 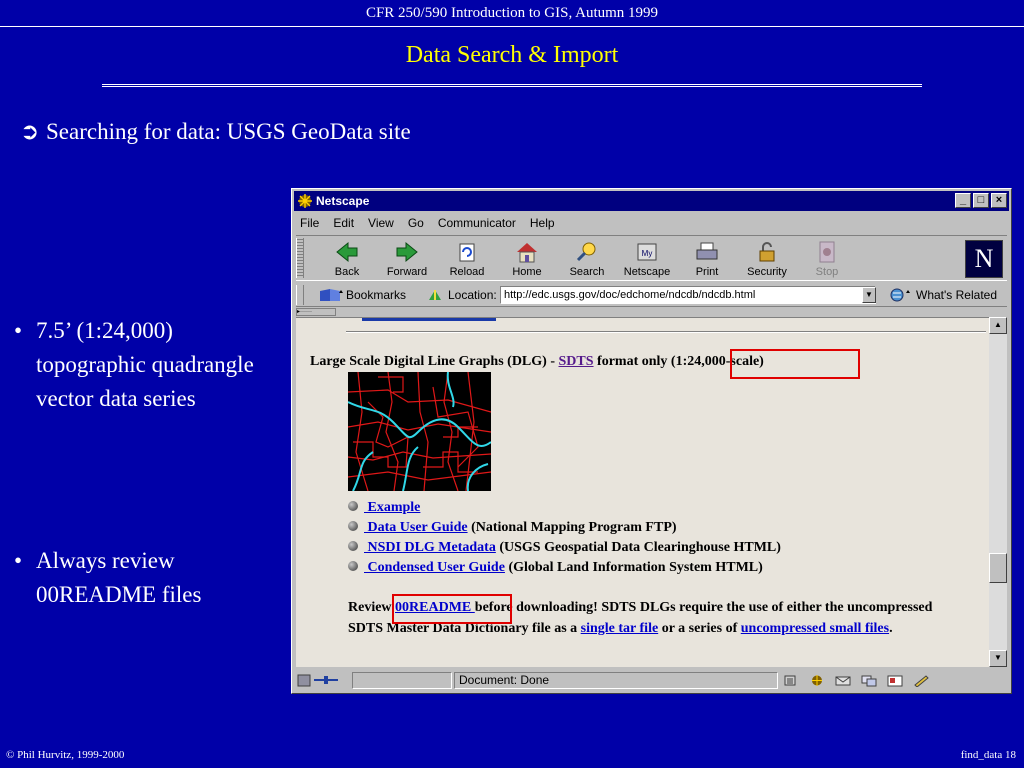 I want to click on sdts-link: SDTS, so click(x=576, y=361).